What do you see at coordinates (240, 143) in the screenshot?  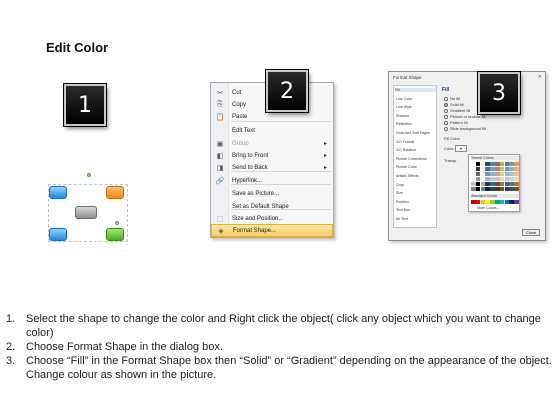 I see `menu-item-label: Group` at bounding box center [240, 143].